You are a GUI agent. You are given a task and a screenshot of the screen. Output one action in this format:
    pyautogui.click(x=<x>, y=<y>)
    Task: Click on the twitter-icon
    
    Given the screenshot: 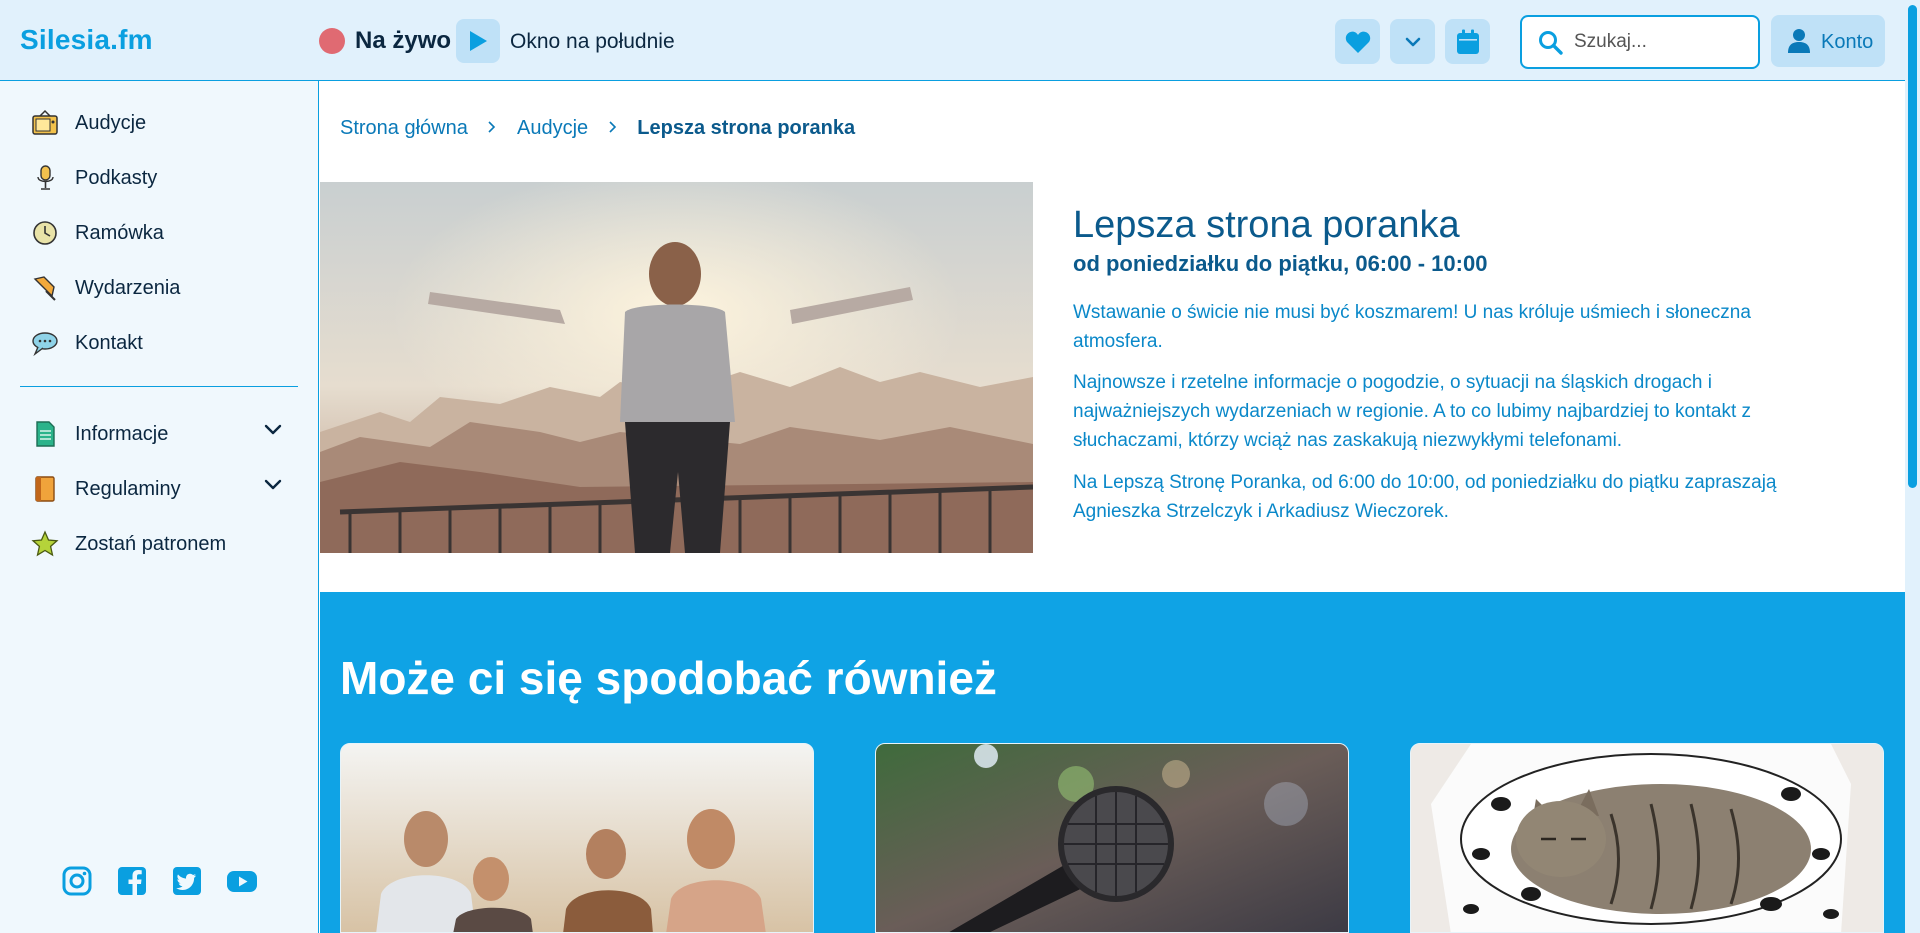 What is the action you would take?
    pyautogui.click(x=187, y=881)
    